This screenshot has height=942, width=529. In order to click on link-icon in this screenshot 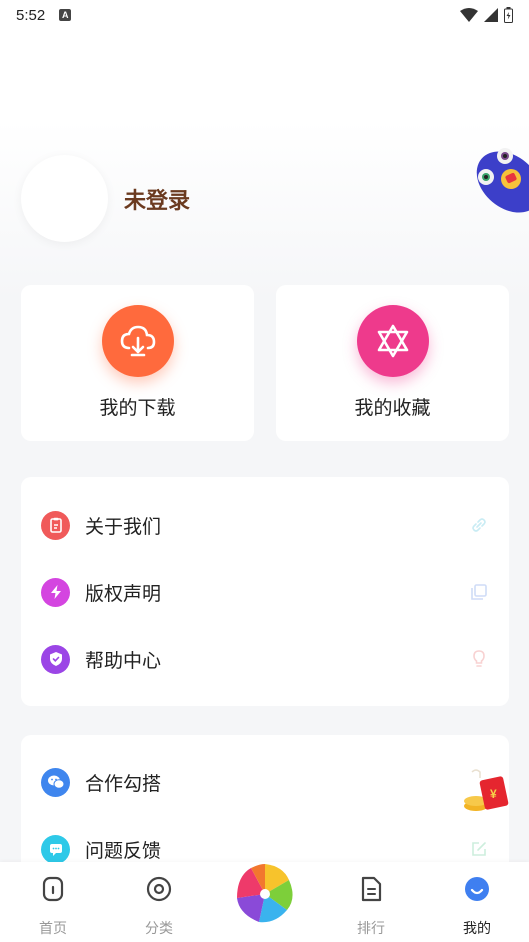, I will do `click(479, 525)`.